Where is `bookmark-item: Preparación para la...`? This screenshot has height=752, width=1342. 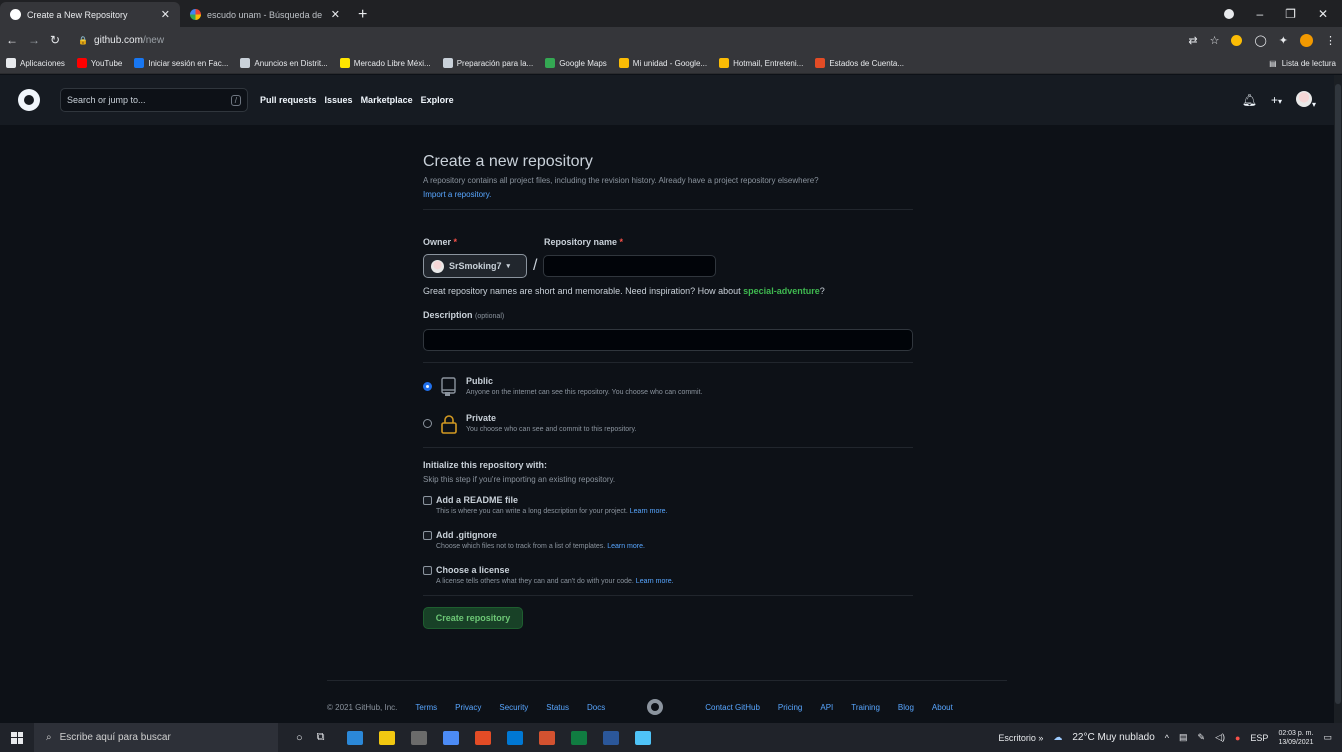 bookmark-item: Preparación para la... is located at coordinates (487, 63).